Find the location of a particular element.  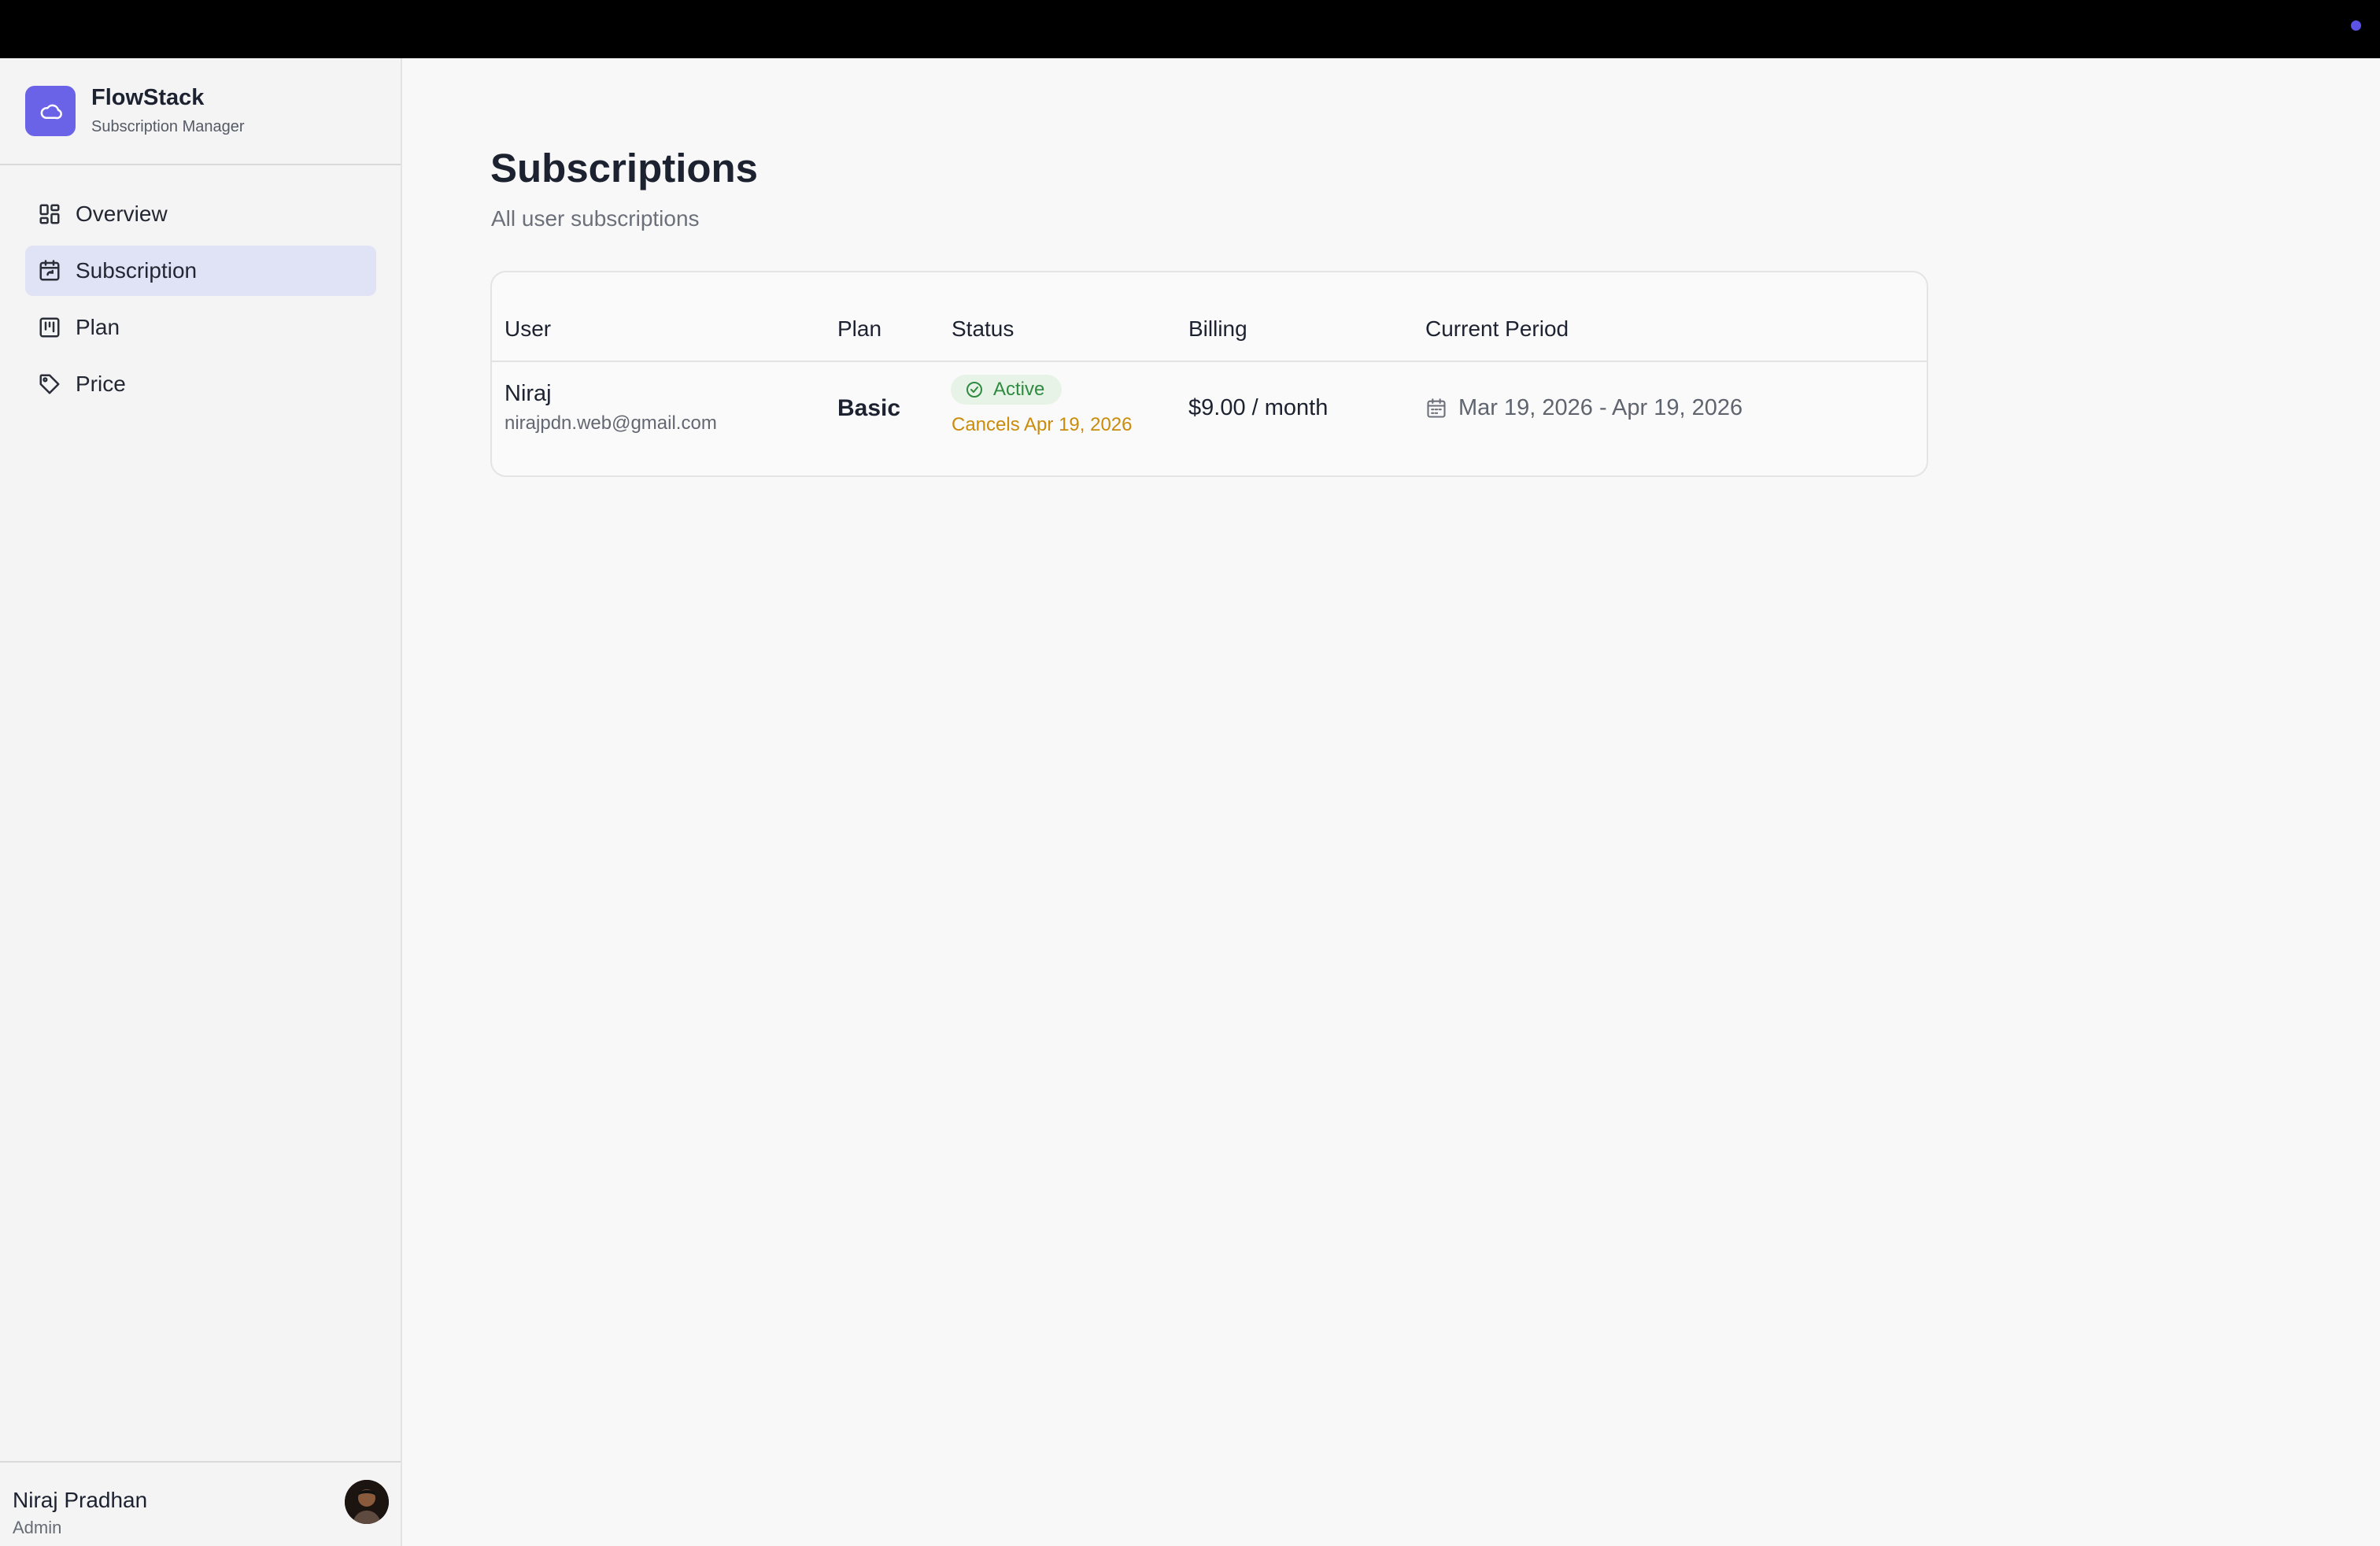

calendar-icon is located at coordinates (1436, 409).